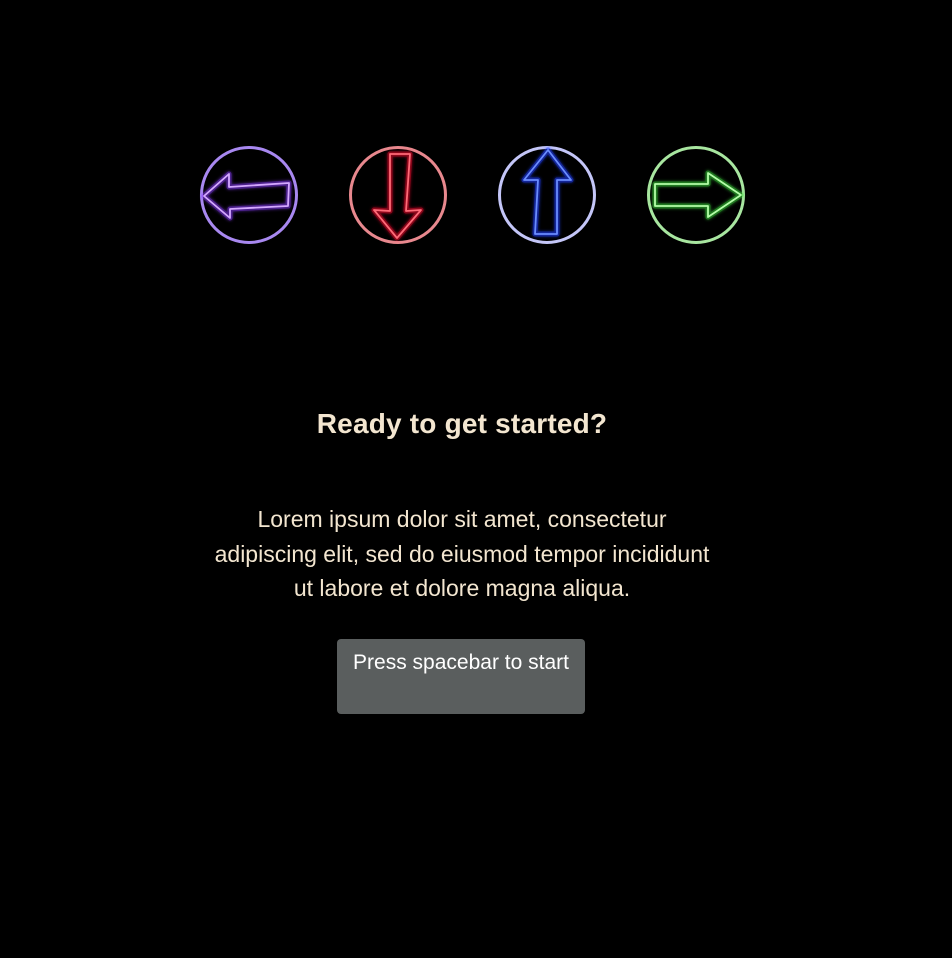  I want to click on arrow-right-svg, so click(696, 195).